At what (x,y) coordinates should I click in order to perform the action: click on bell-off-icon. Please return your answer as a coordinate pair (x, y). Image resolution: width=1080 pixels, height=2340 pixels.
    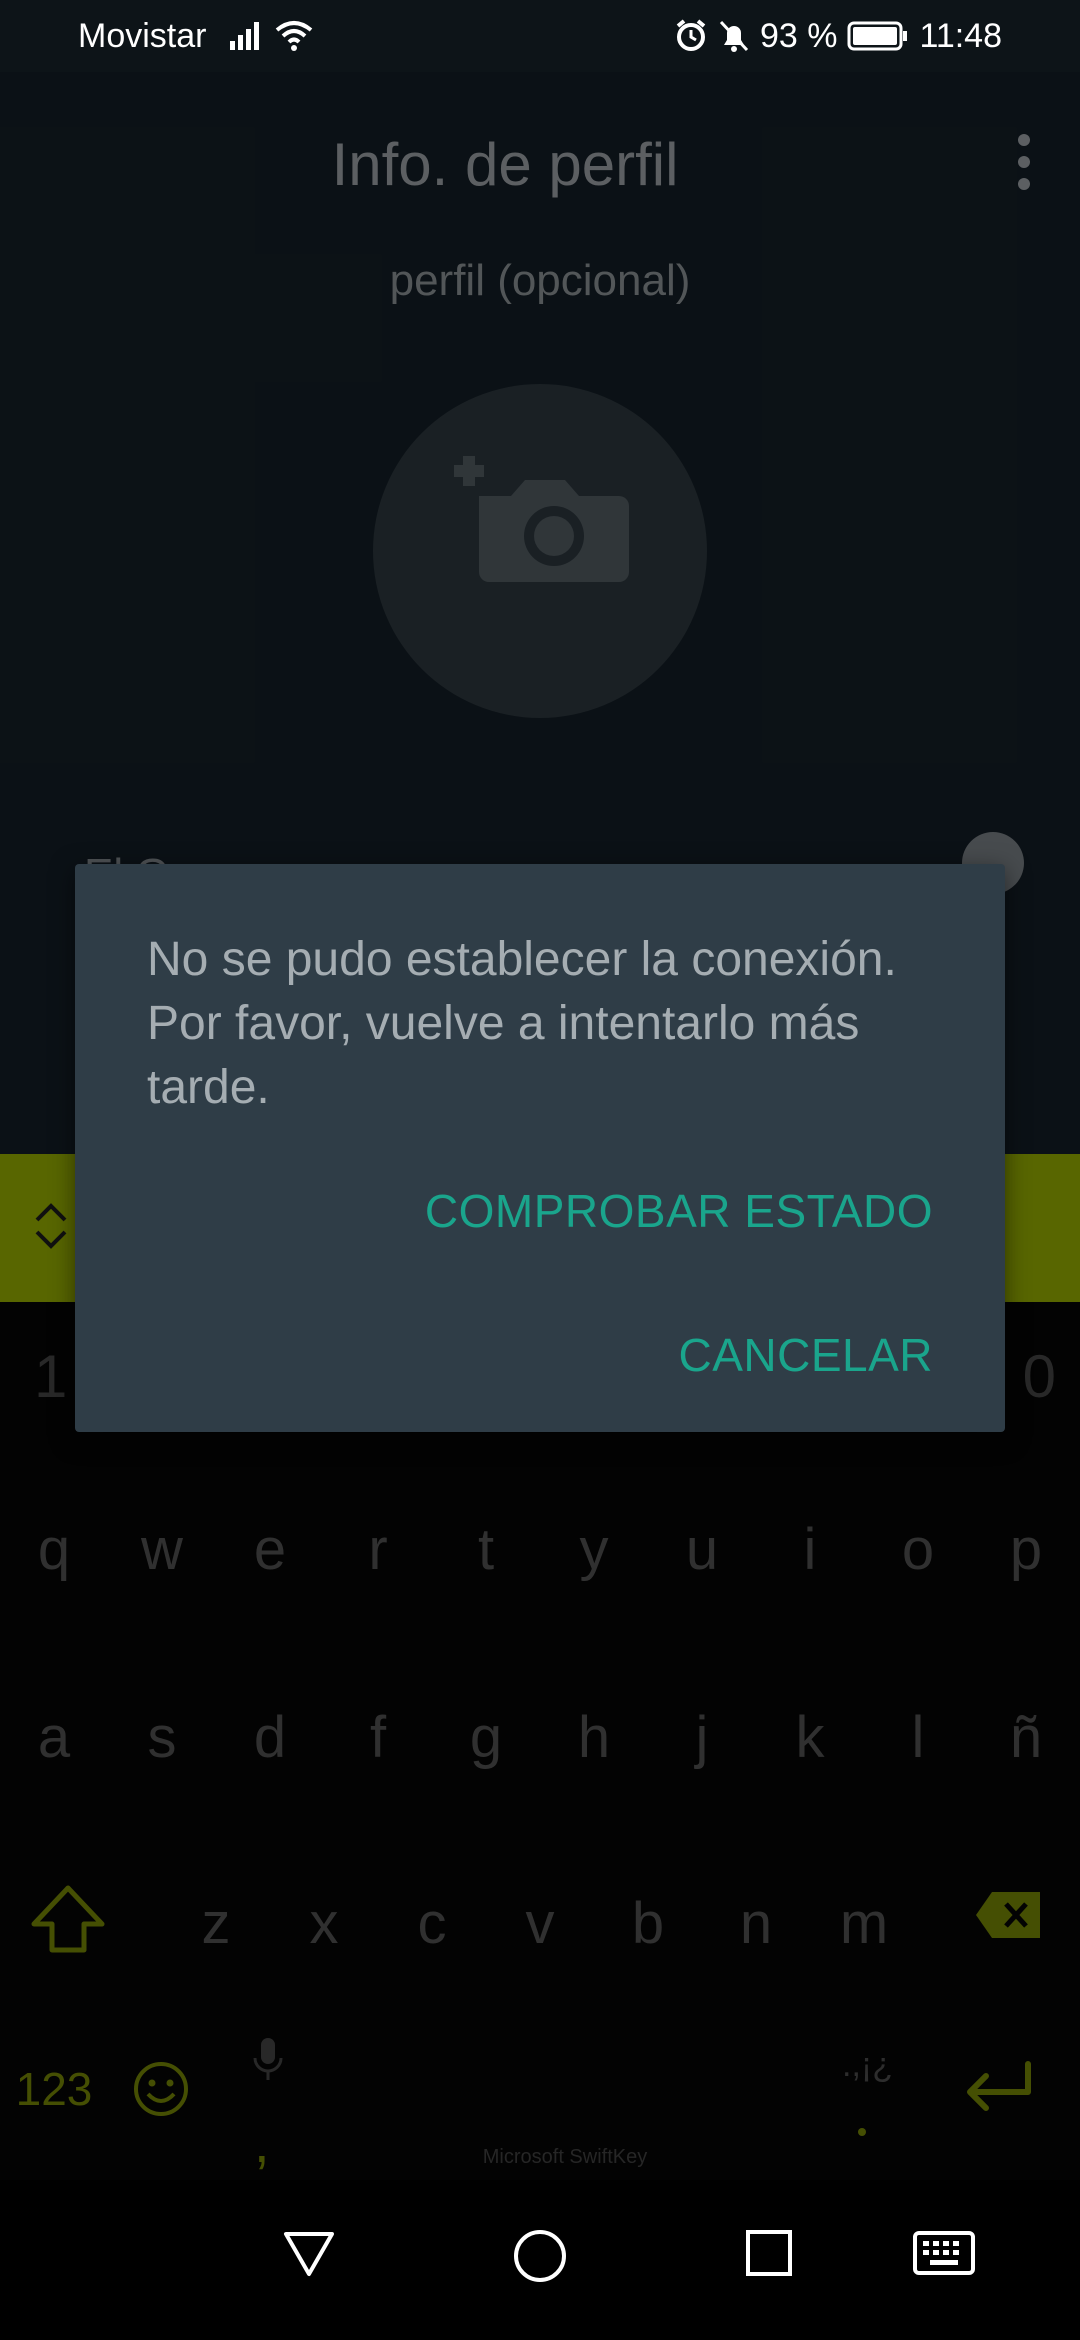
    Looking at the image, I should click on (734, 36).